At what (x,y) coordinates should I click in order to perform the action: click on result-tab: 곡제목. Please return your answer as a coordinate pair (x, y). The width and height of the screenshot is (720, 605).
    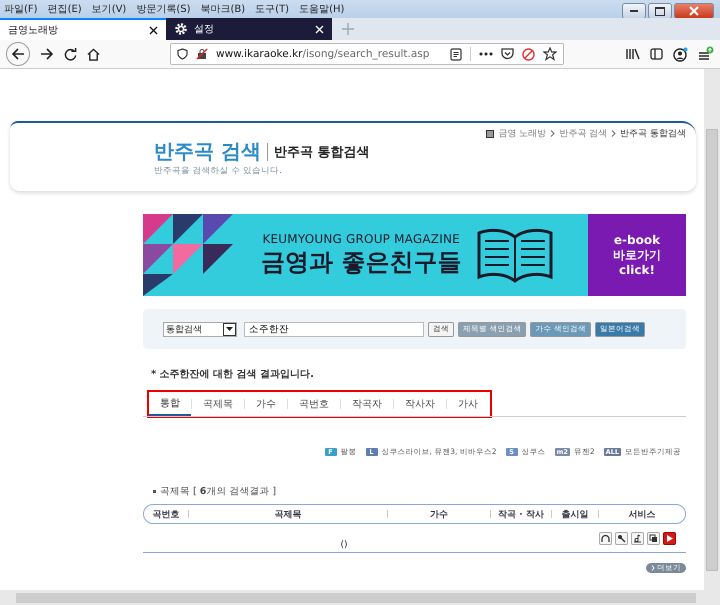
    Looking at the image, I should click on (218, 404).